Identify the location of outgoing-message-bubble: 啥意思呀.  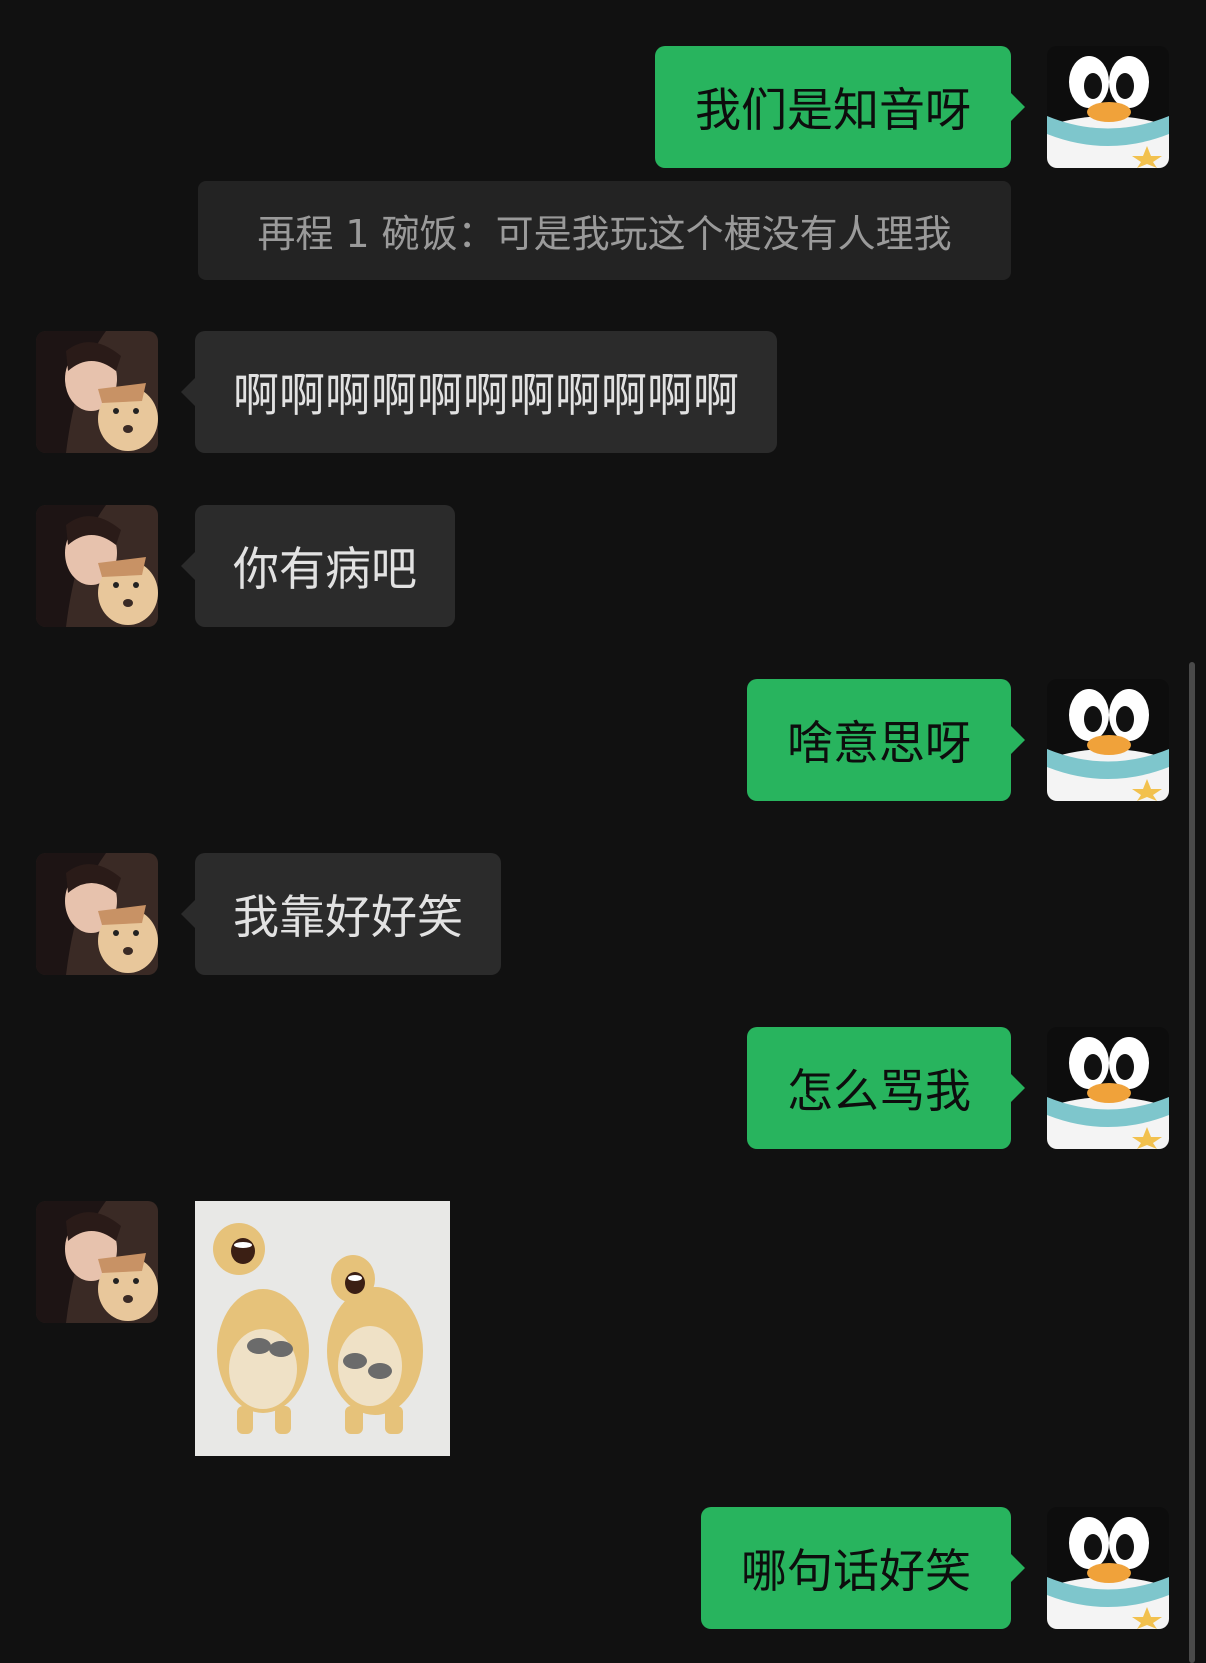
(886, 740).